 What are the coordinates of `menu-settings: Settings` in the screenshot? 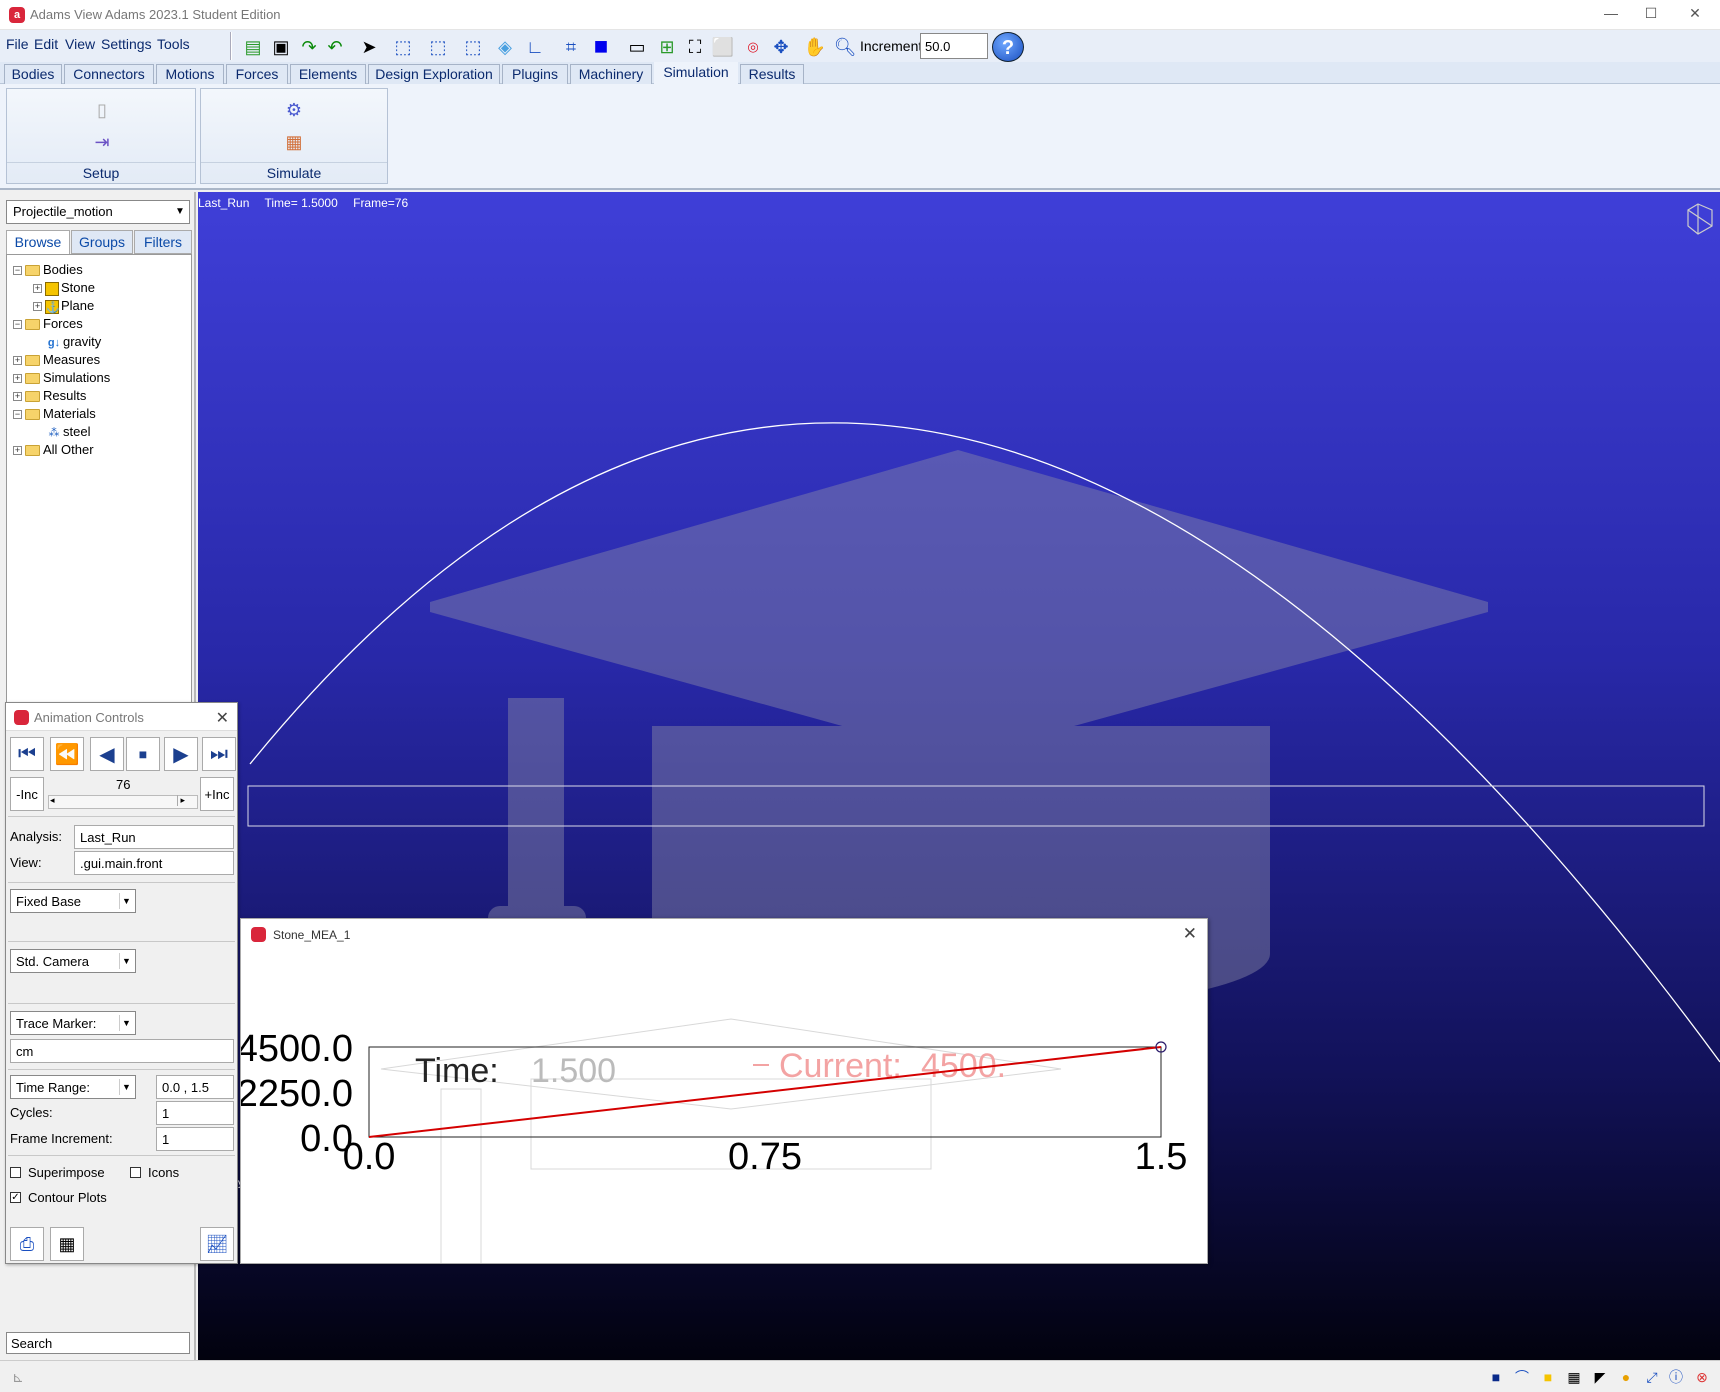 It's located at (126, 44).